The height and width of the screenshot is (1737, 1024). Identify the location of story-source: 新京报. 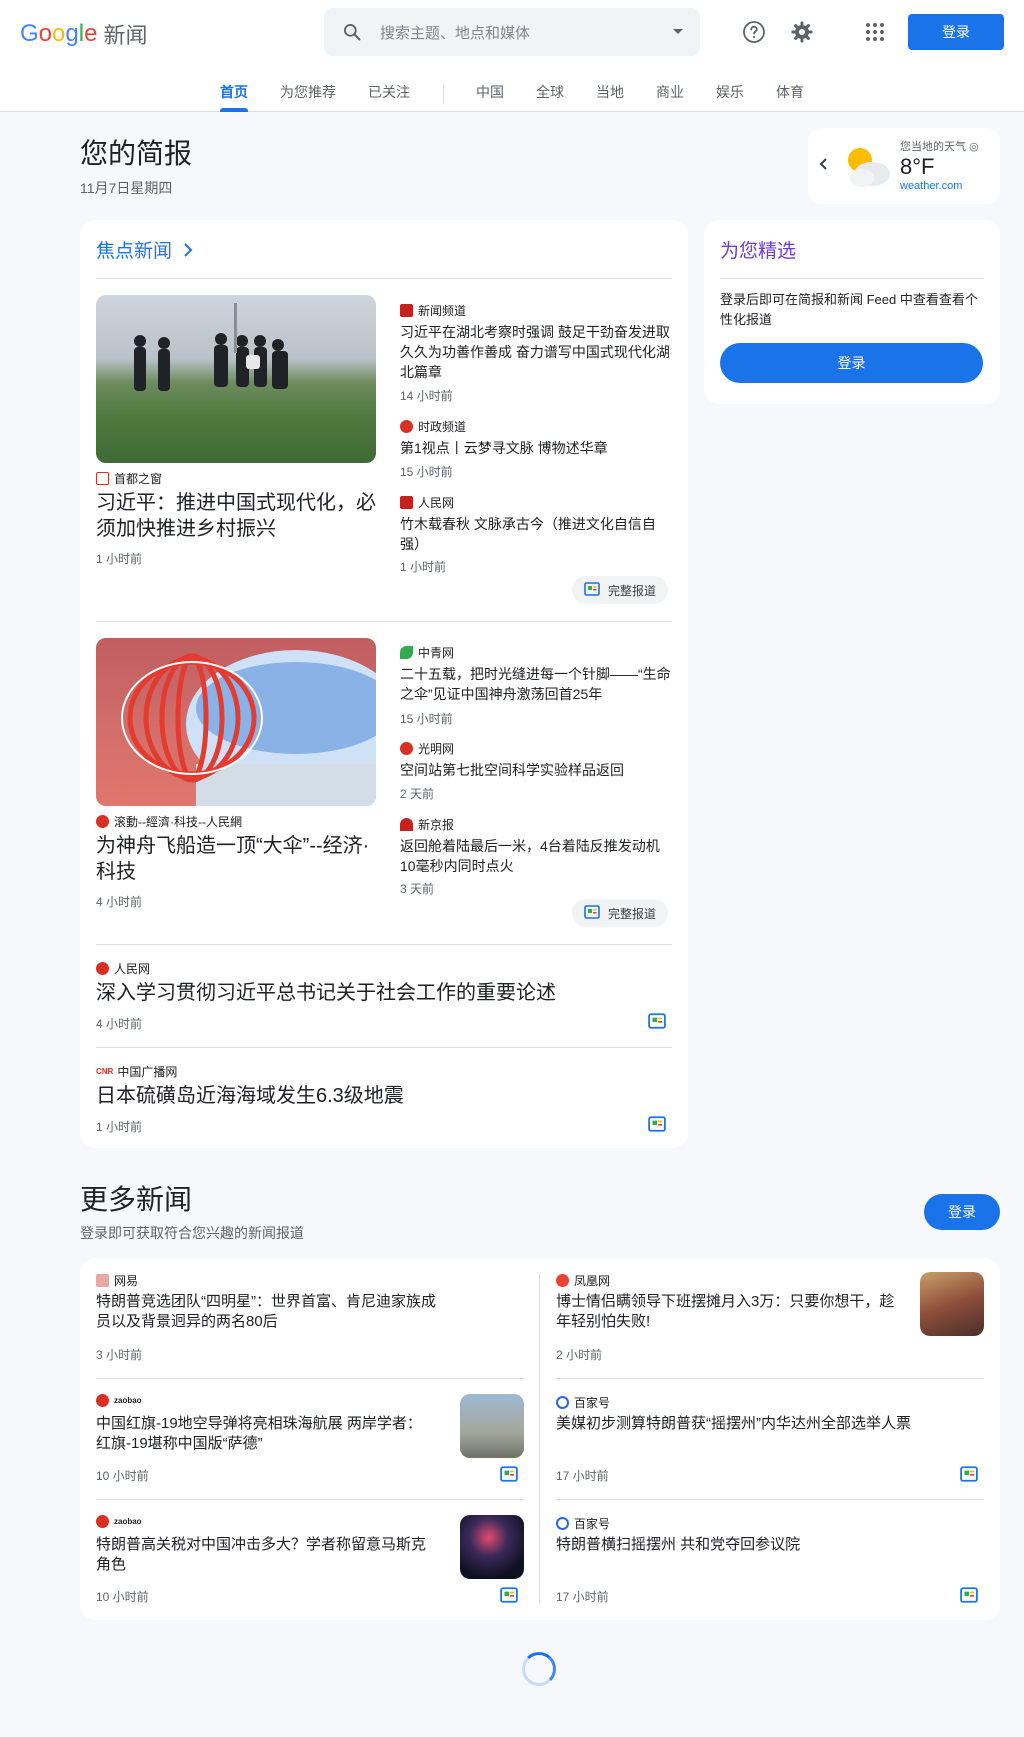
(427, 824).